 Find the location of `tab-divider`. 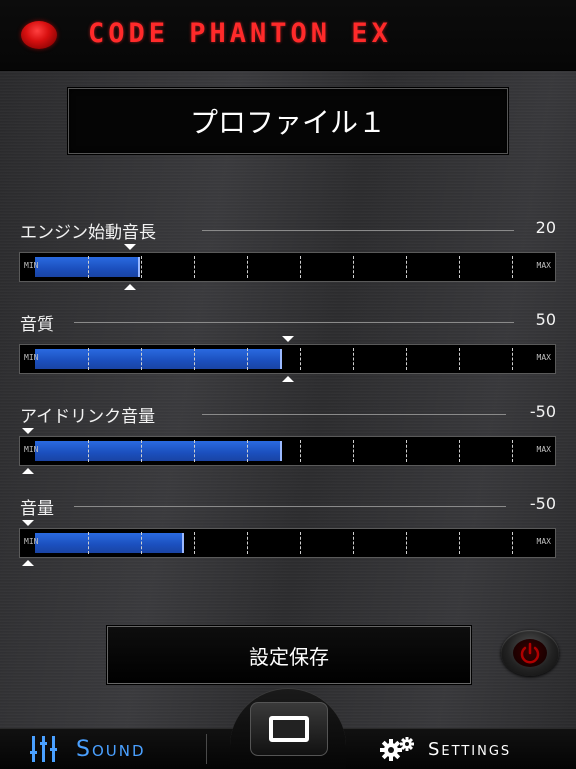

tab-divider is located at coordinates (206, 749).